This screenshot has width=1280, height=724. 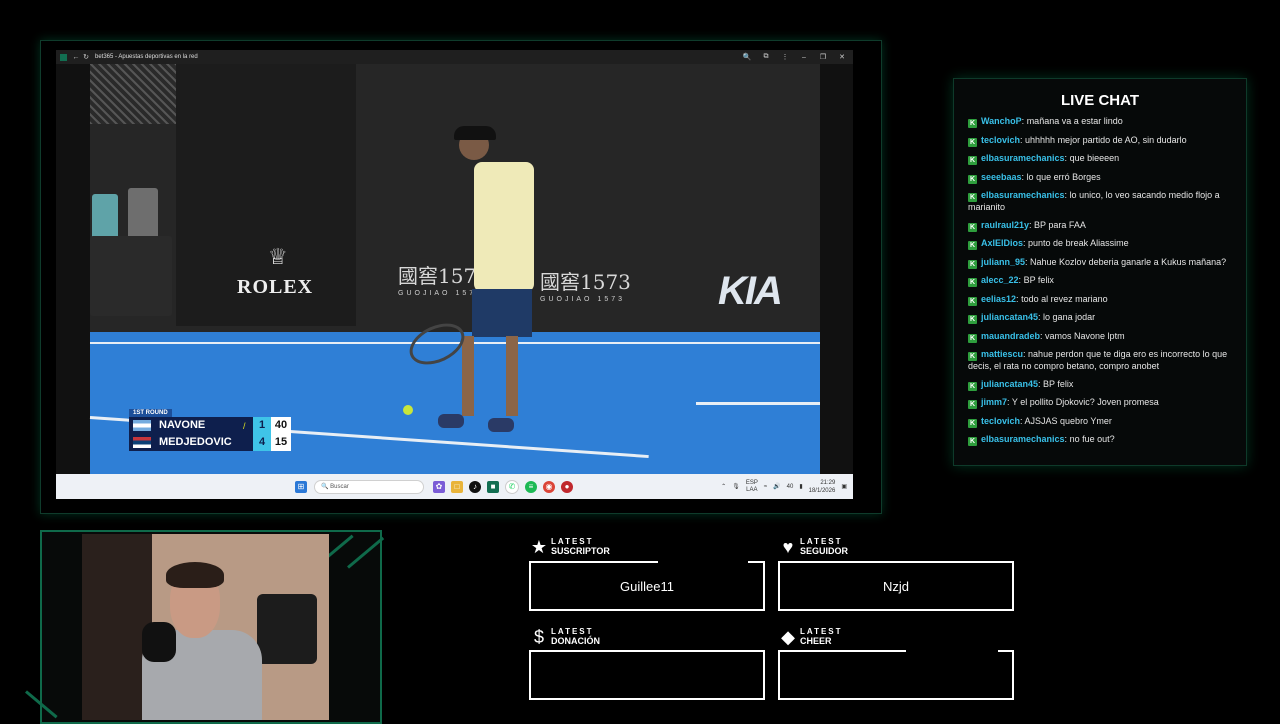 I want to click on scoreboard-row-player2: MEDJEDOVIC 4 15, so click(x=215, y=442).